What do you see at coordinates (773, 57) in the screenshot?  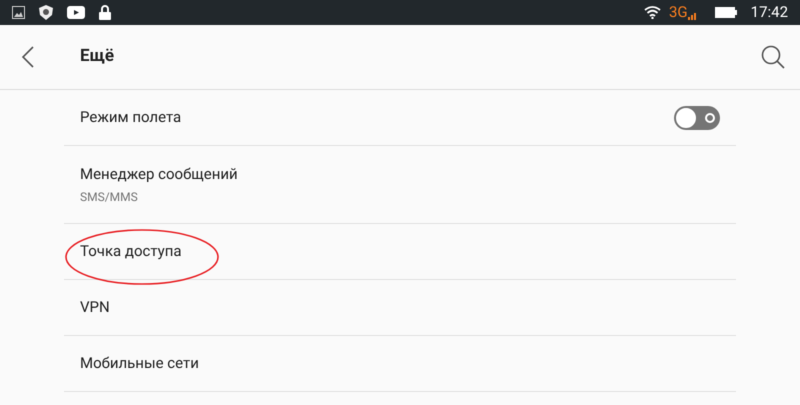 I see `search-icon` at bounding box center [773, 57].